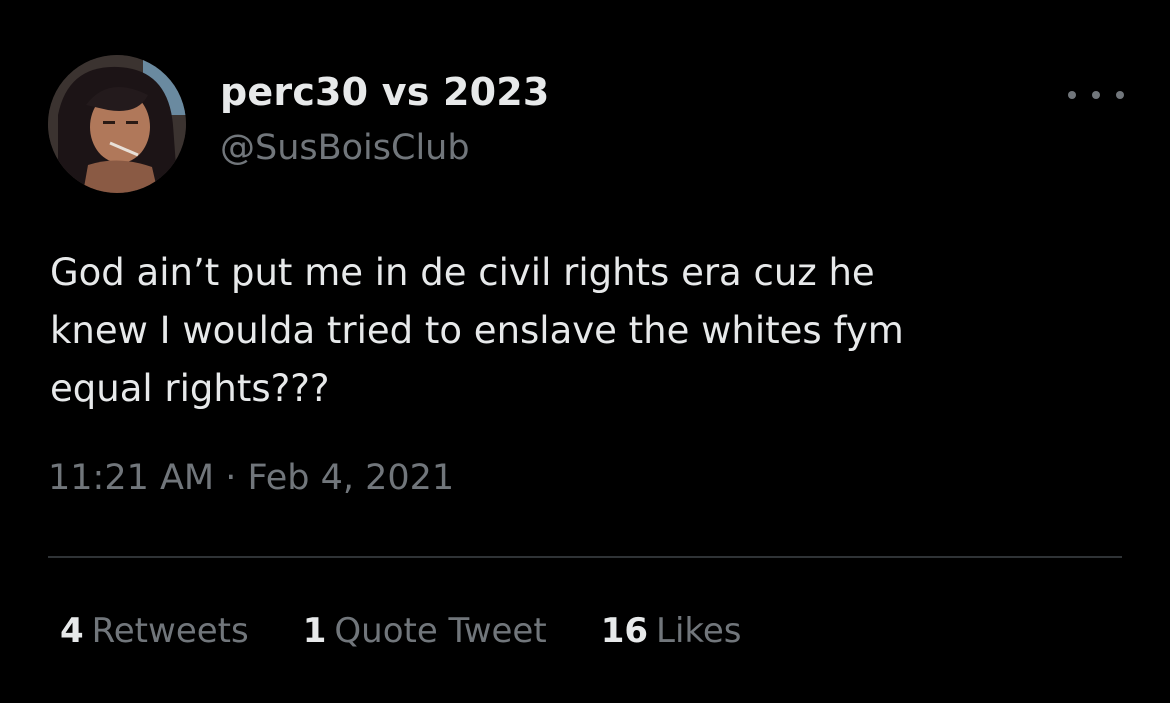  I want to click on author-handle: @SusBoisClub, so click(345, 148).